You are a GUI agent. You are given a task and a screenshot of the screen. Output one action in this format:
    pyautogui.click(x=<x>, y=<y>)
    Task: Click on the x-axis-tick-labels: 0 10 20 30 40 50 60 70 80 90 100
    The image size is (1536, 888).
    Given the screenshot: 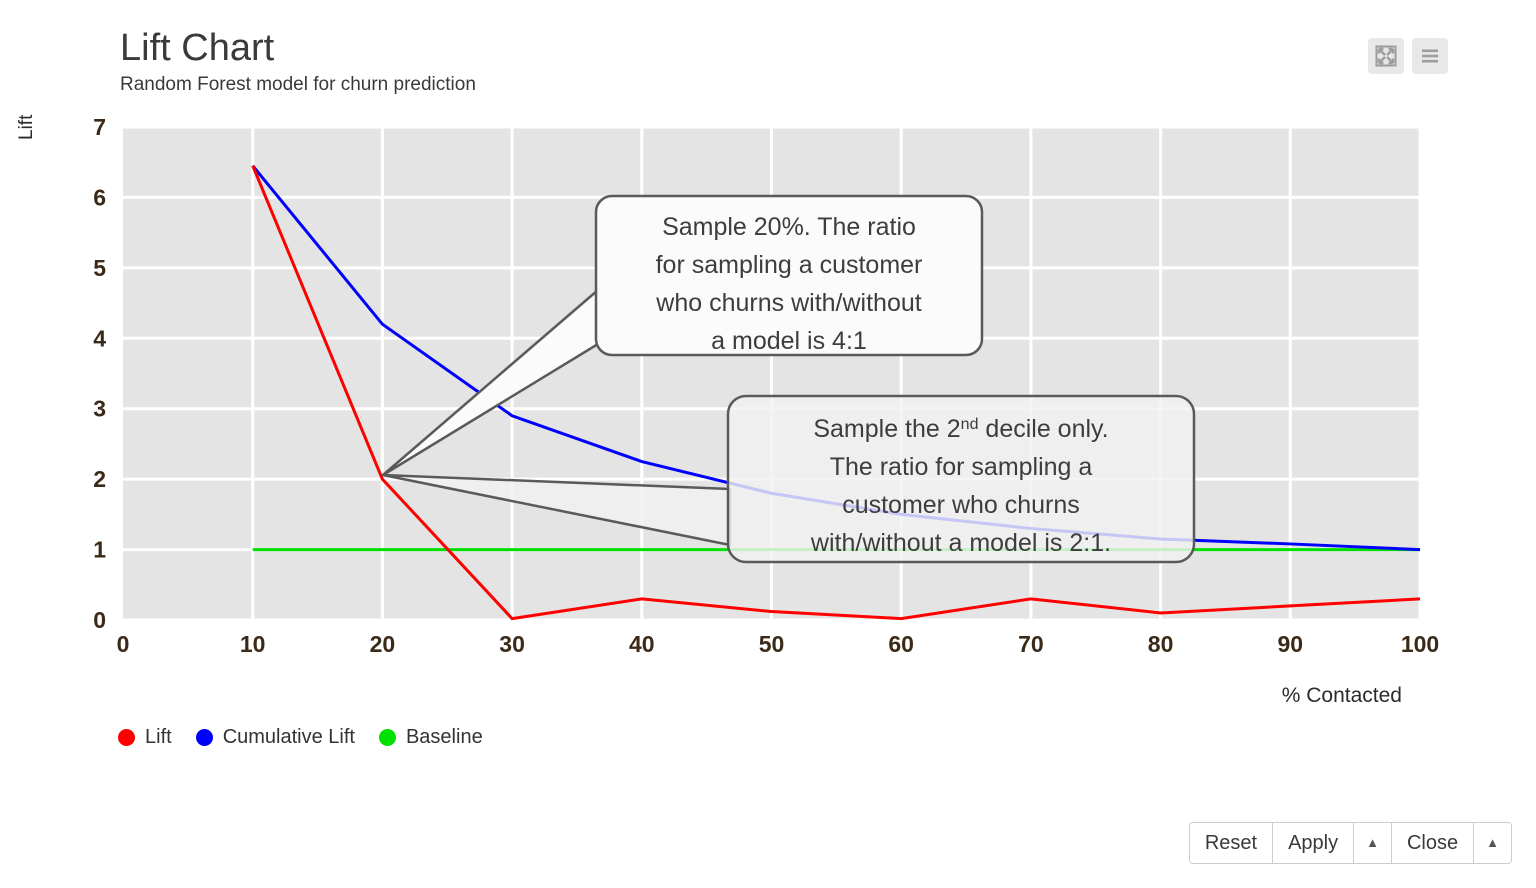 What is the action you would take?
    pyautogui.click(x=778, y=644)
    